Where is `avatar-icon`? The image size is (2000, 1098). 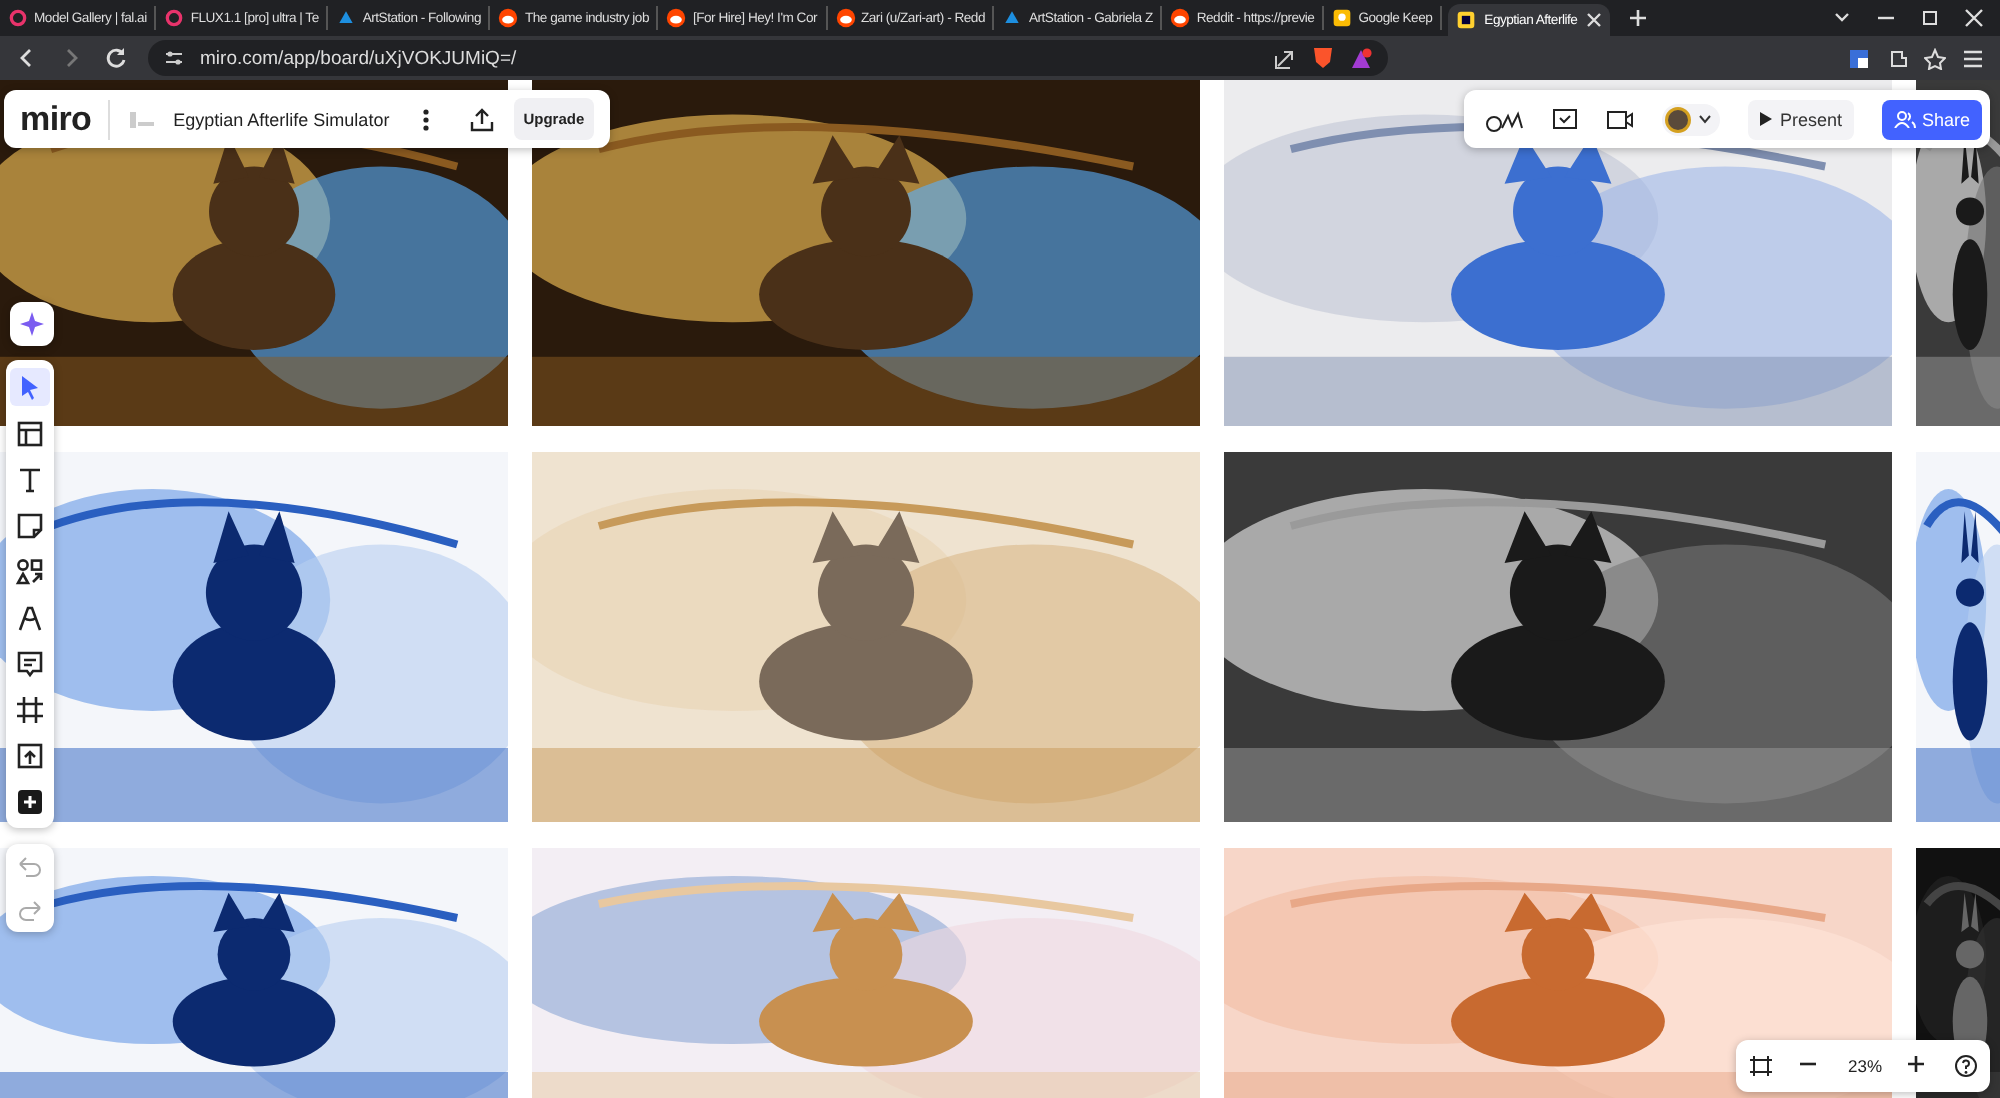
avatar-icon is located at coordinates (1677, 119).